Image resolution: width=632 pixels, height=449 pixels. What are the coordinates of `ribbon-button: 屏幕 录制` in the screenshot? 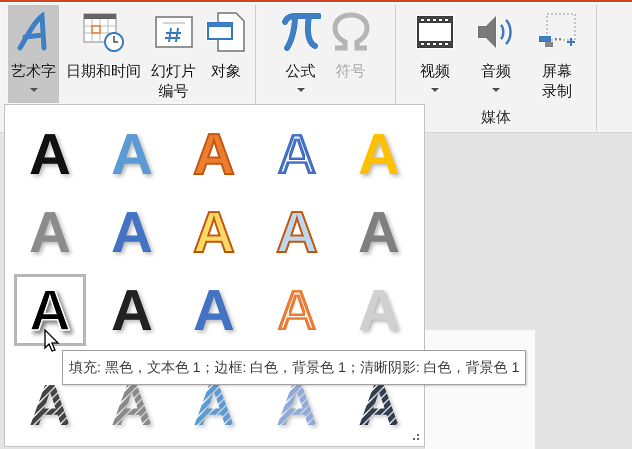 It's located at (557, 54).